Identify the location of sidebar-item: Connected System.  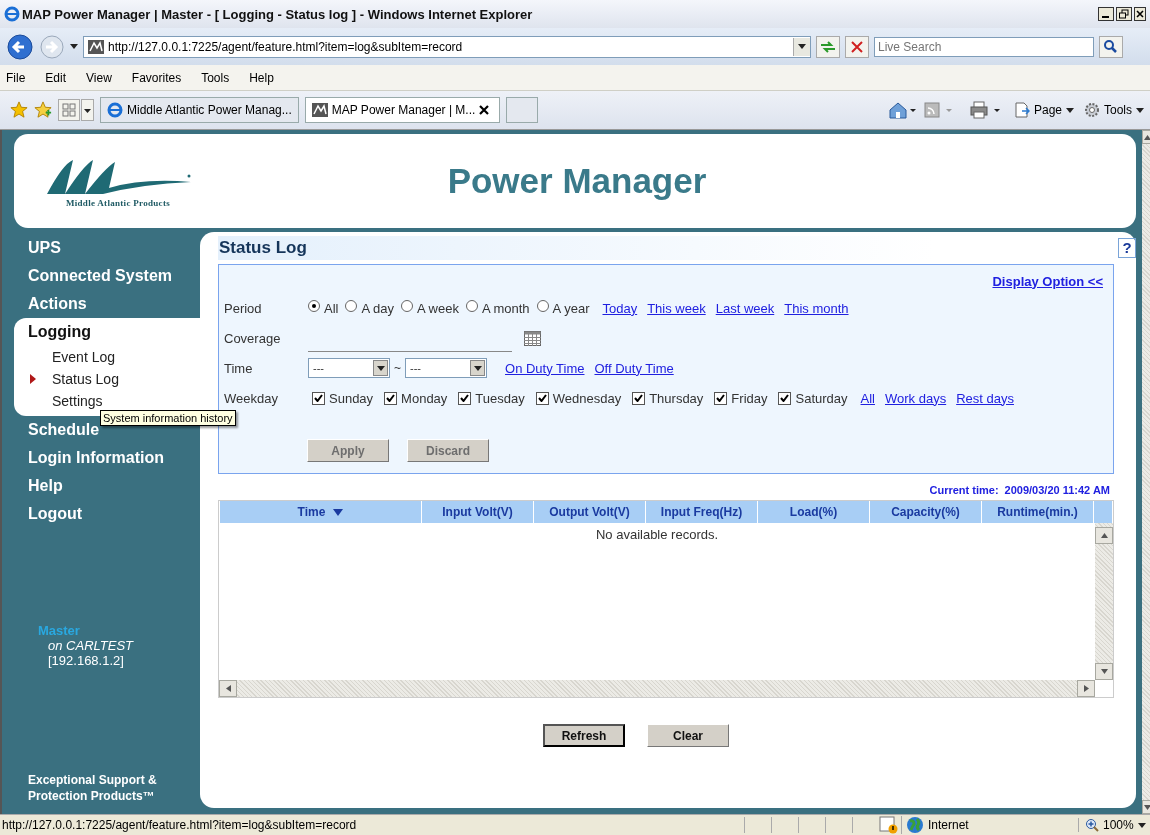
(107, 276).